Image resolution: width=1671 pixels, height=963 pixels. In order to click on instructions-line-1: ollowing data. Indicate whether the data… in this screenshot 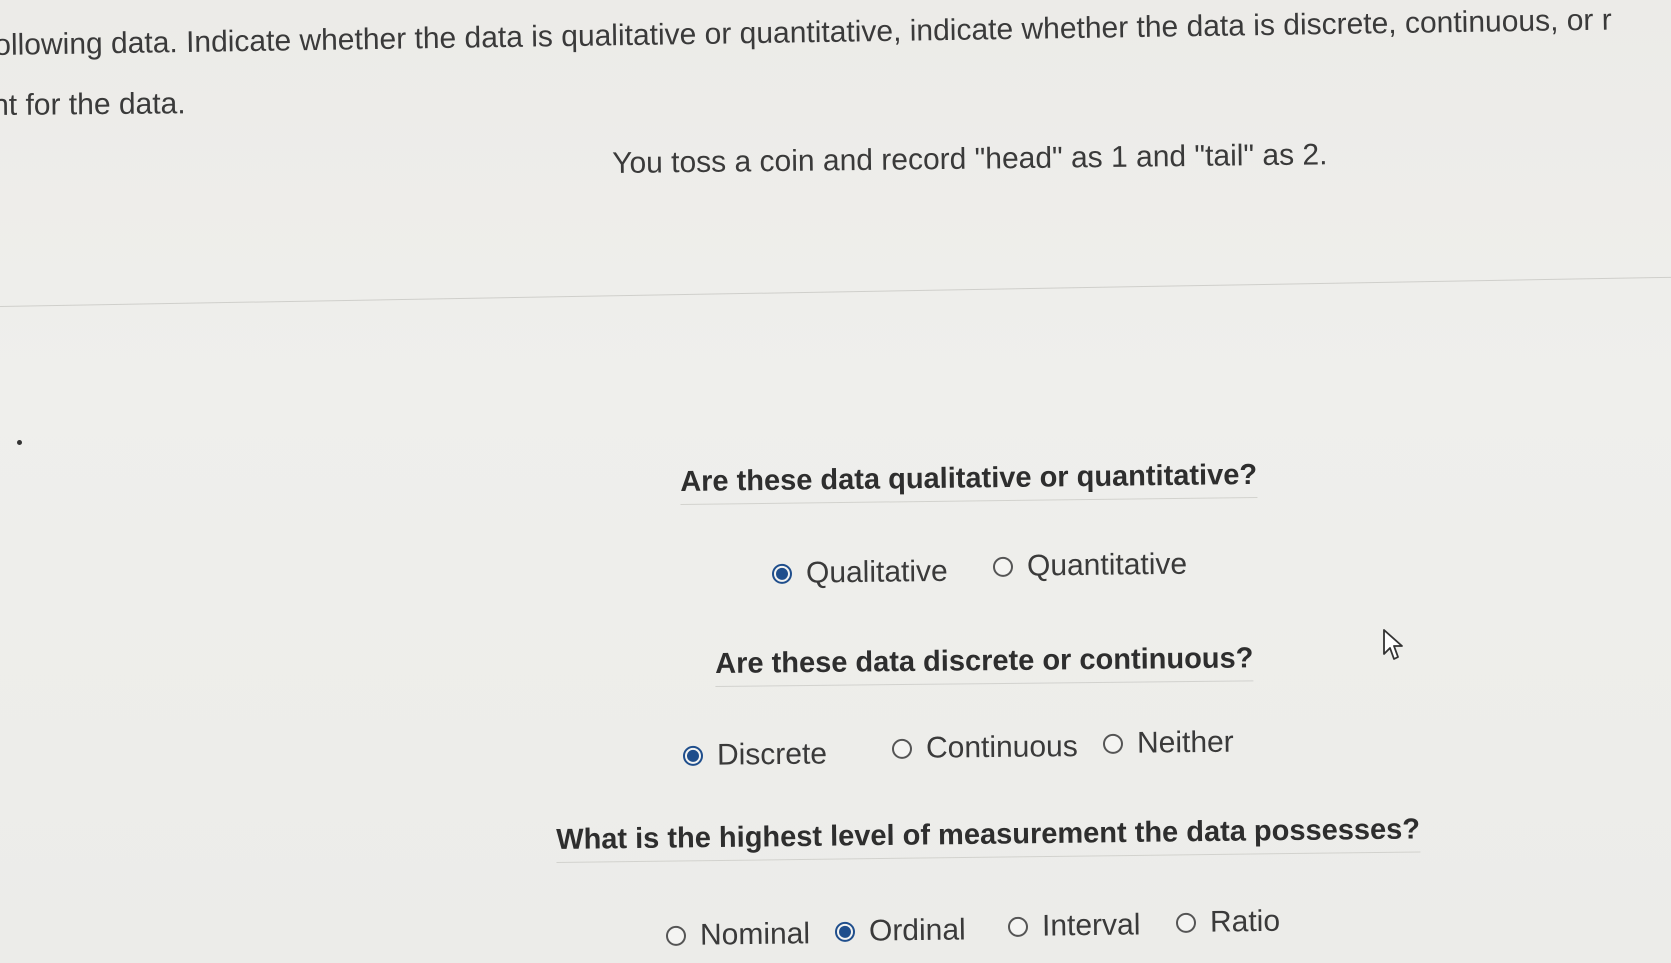, I will do `click(806, 32)`.